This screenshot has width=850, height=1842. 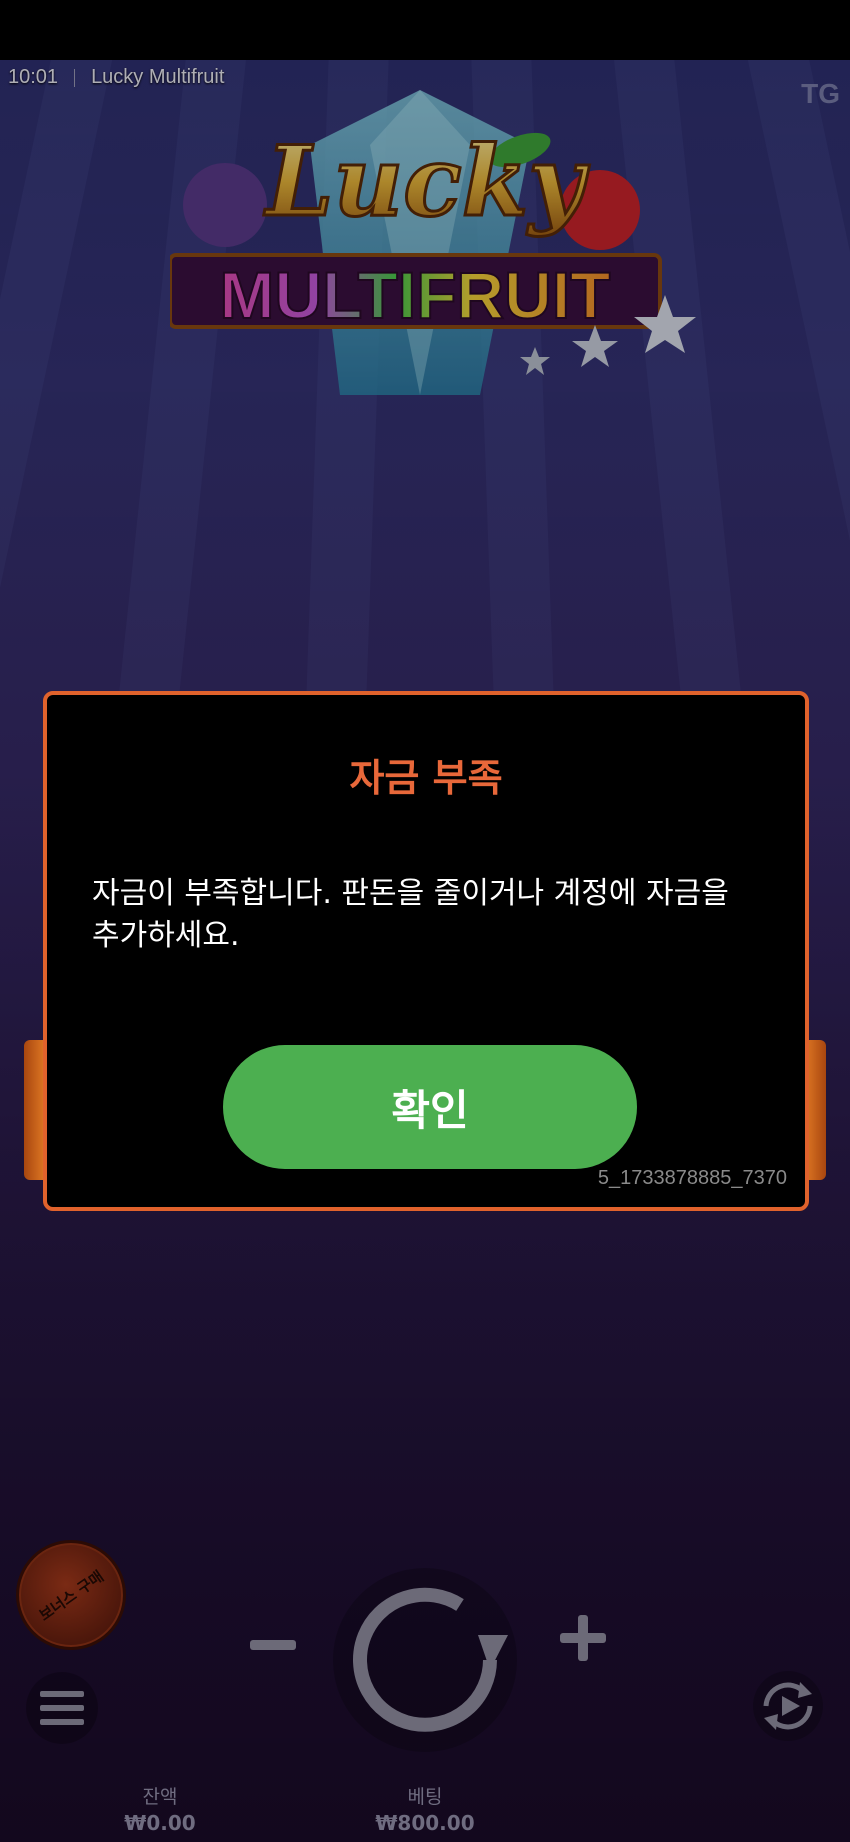 I want to click on bet-label: 베팅, so click(x=425, y=1797).